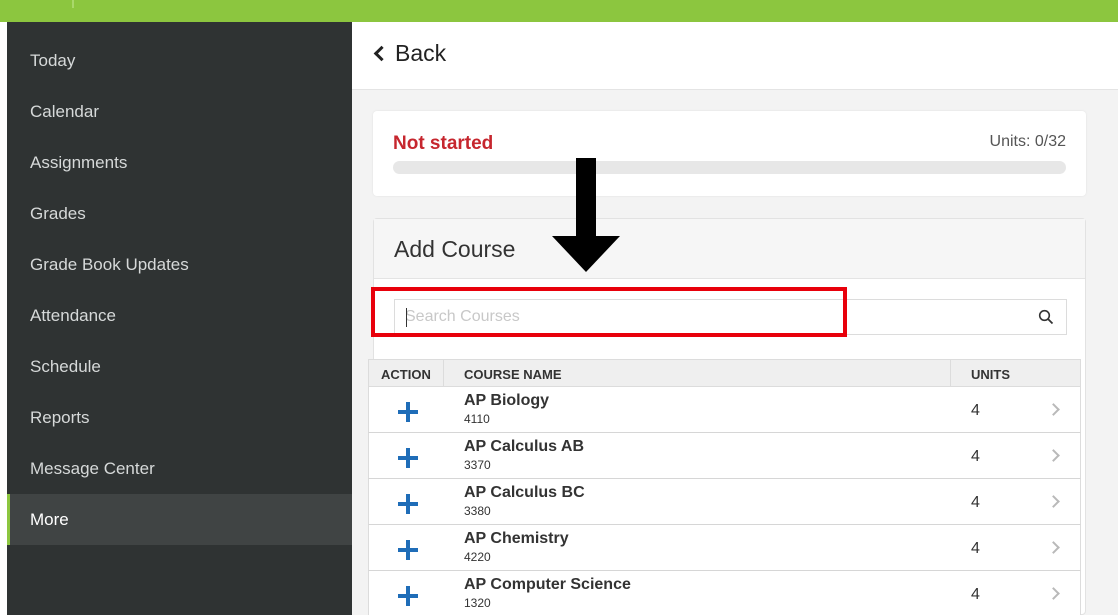 The image size is (1118, 615). I want to click on course-name: AP Chemistry, so click(516, 538).